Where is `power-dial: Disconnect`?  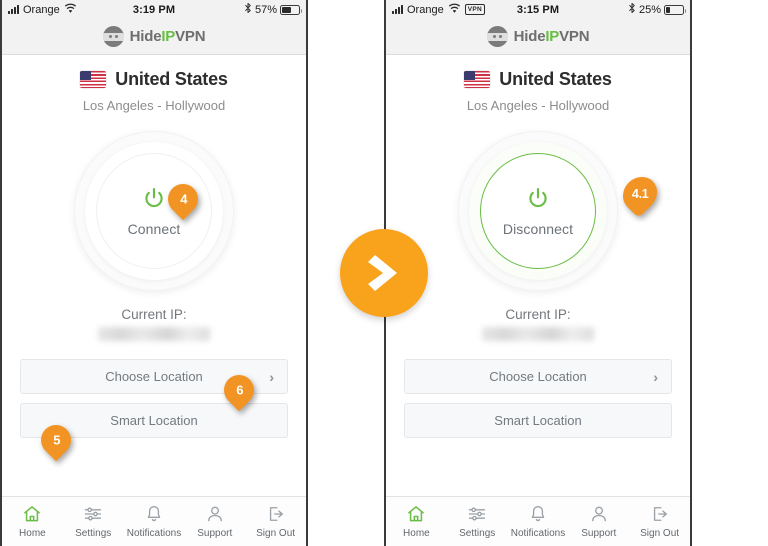 power-dial: Disconnect is located at coordinates (538, 211).